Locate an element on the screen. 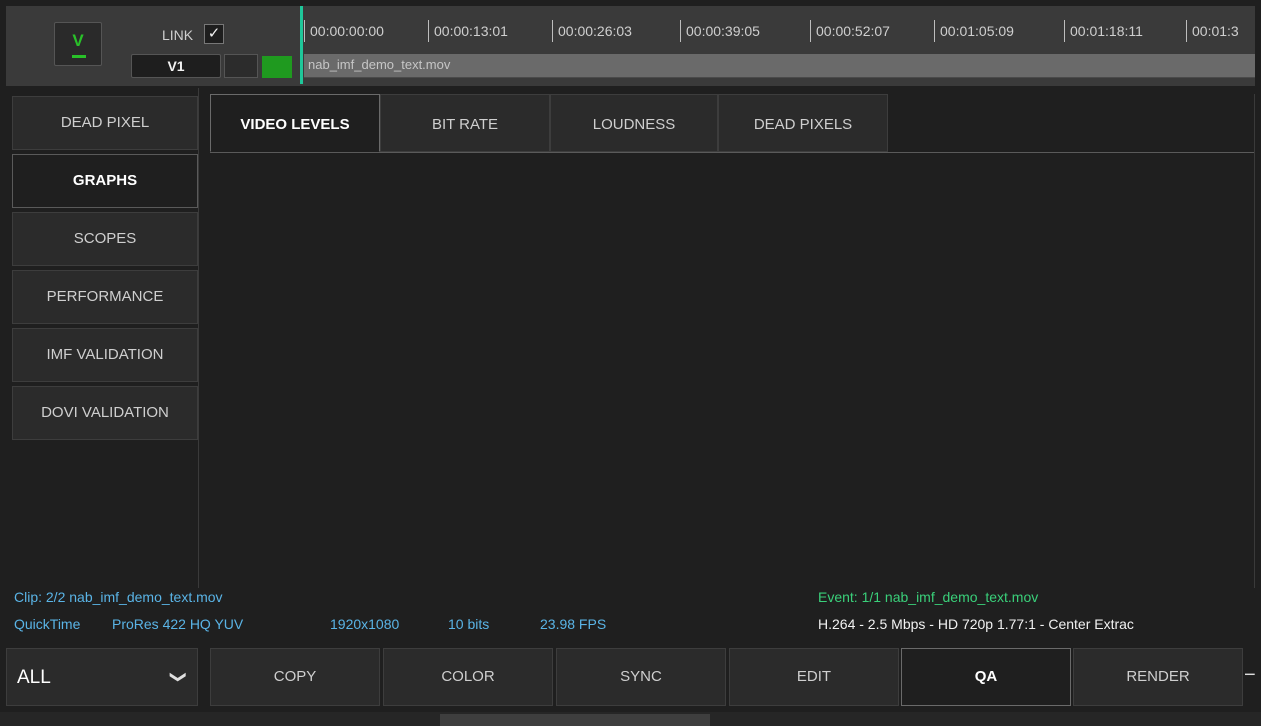 Image resolution: width=1261 pixels, height=726 pixels. tab-video-levels: VIDEO LEVELS is located at coordinates (295, 123).